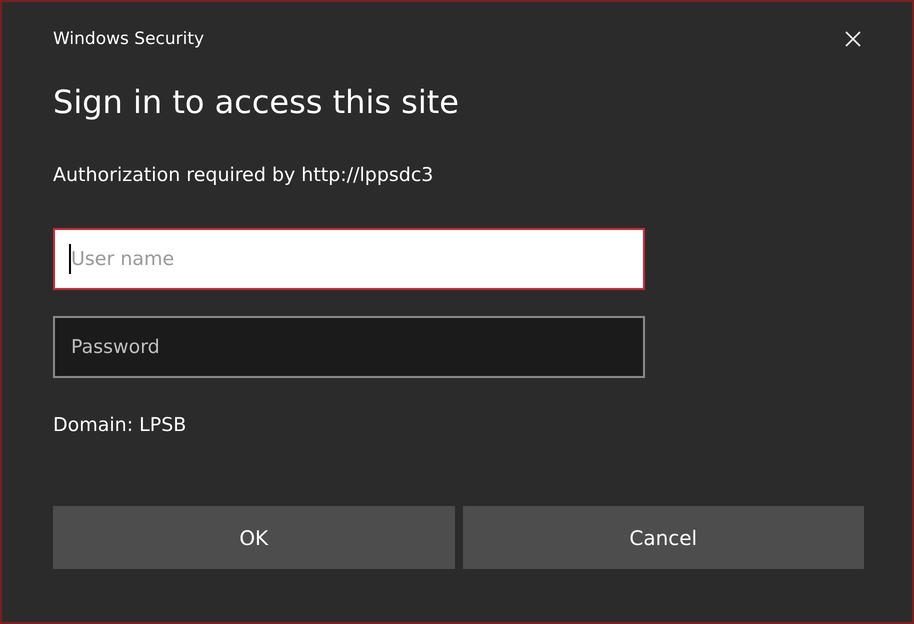  I want to click on input-field: Password, so click(349, 347).